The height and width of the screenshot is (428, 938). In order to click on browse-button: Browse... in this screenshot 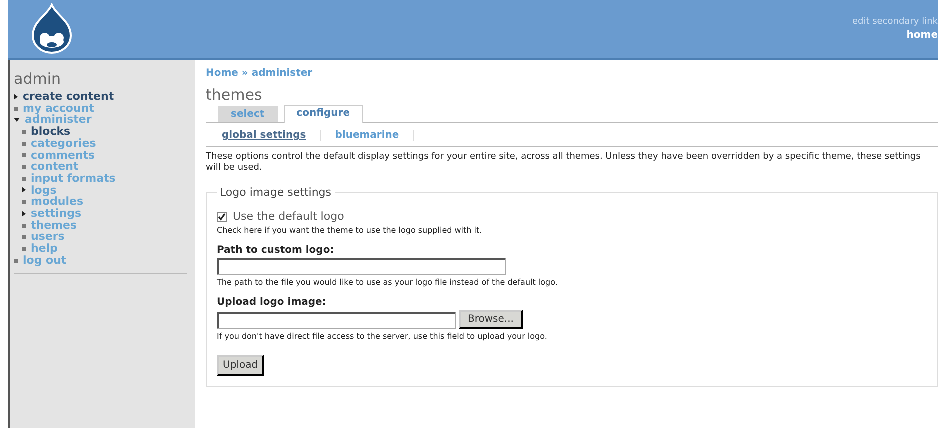, I will do `click(491, 319)`.